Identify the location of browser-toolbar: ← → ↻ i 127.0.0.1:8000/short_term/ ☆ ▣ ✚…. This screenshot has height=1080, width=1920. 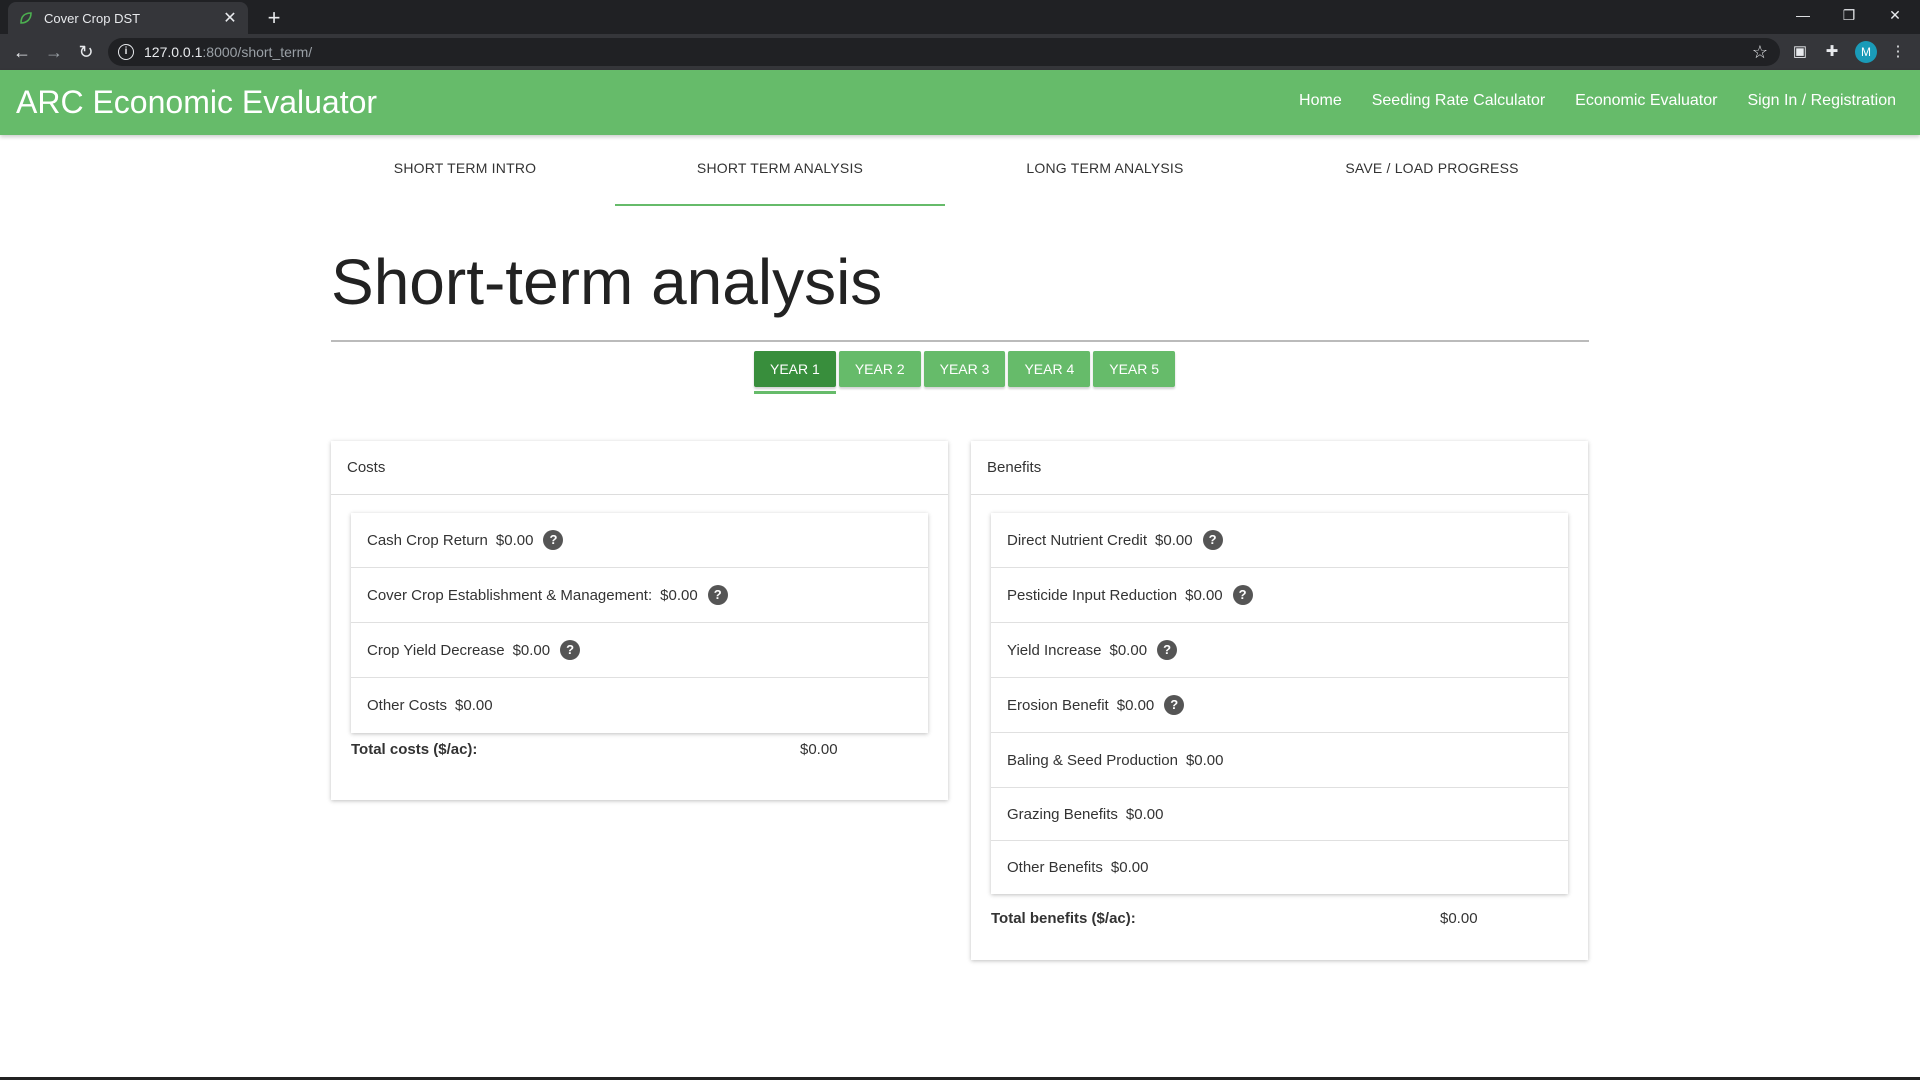
(960, 52).